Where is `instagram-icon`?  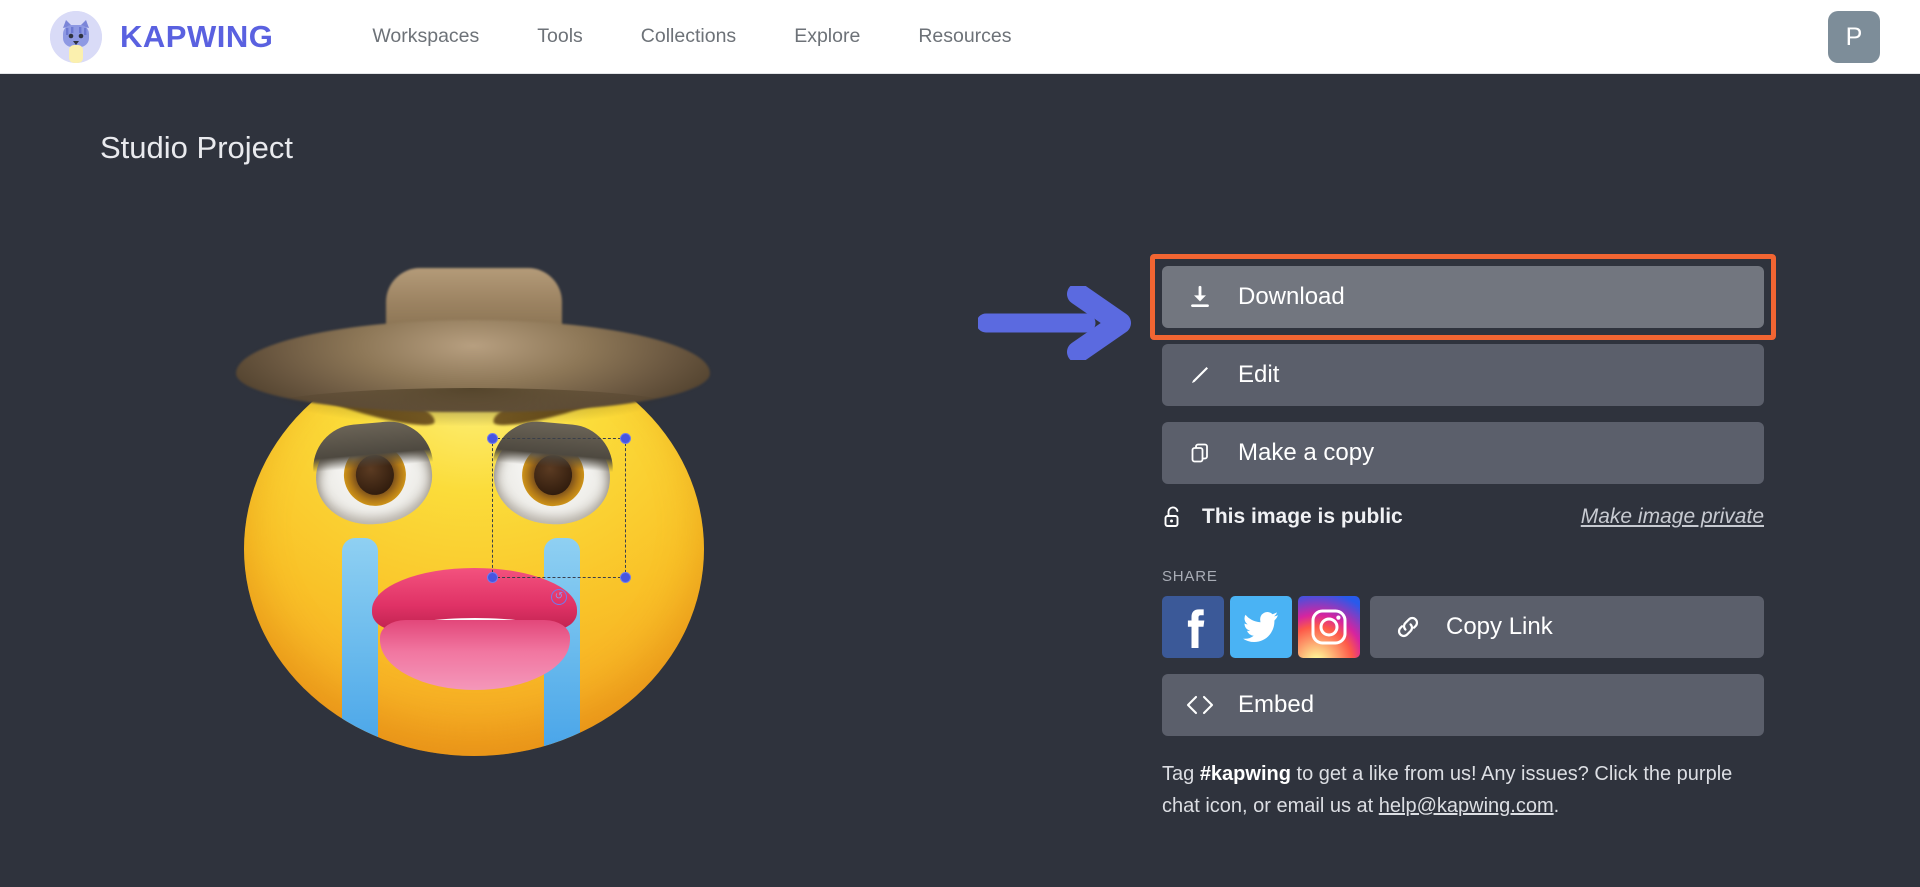 instagram-icon is located at coordinates (1329, 627).